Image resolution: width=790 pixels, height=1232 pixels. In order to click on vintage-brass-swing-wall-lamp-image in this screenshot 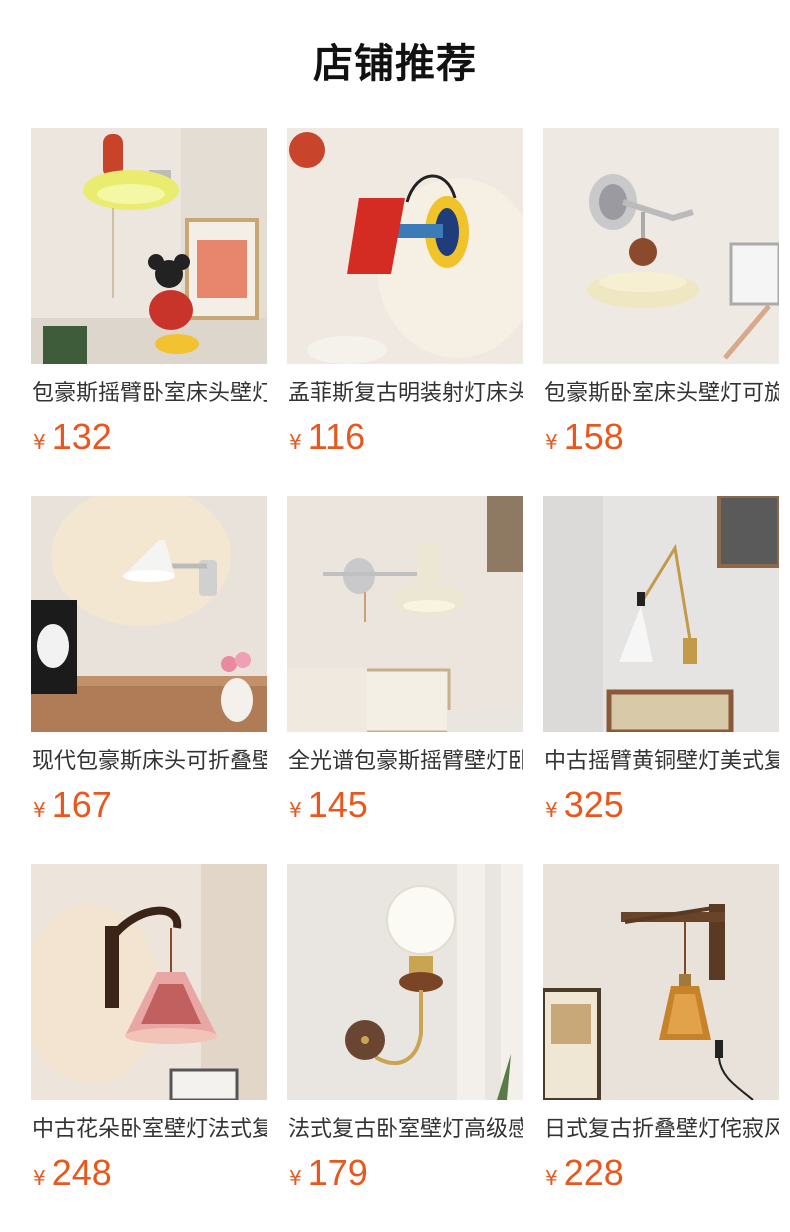, I will do `click(661, 614)`.